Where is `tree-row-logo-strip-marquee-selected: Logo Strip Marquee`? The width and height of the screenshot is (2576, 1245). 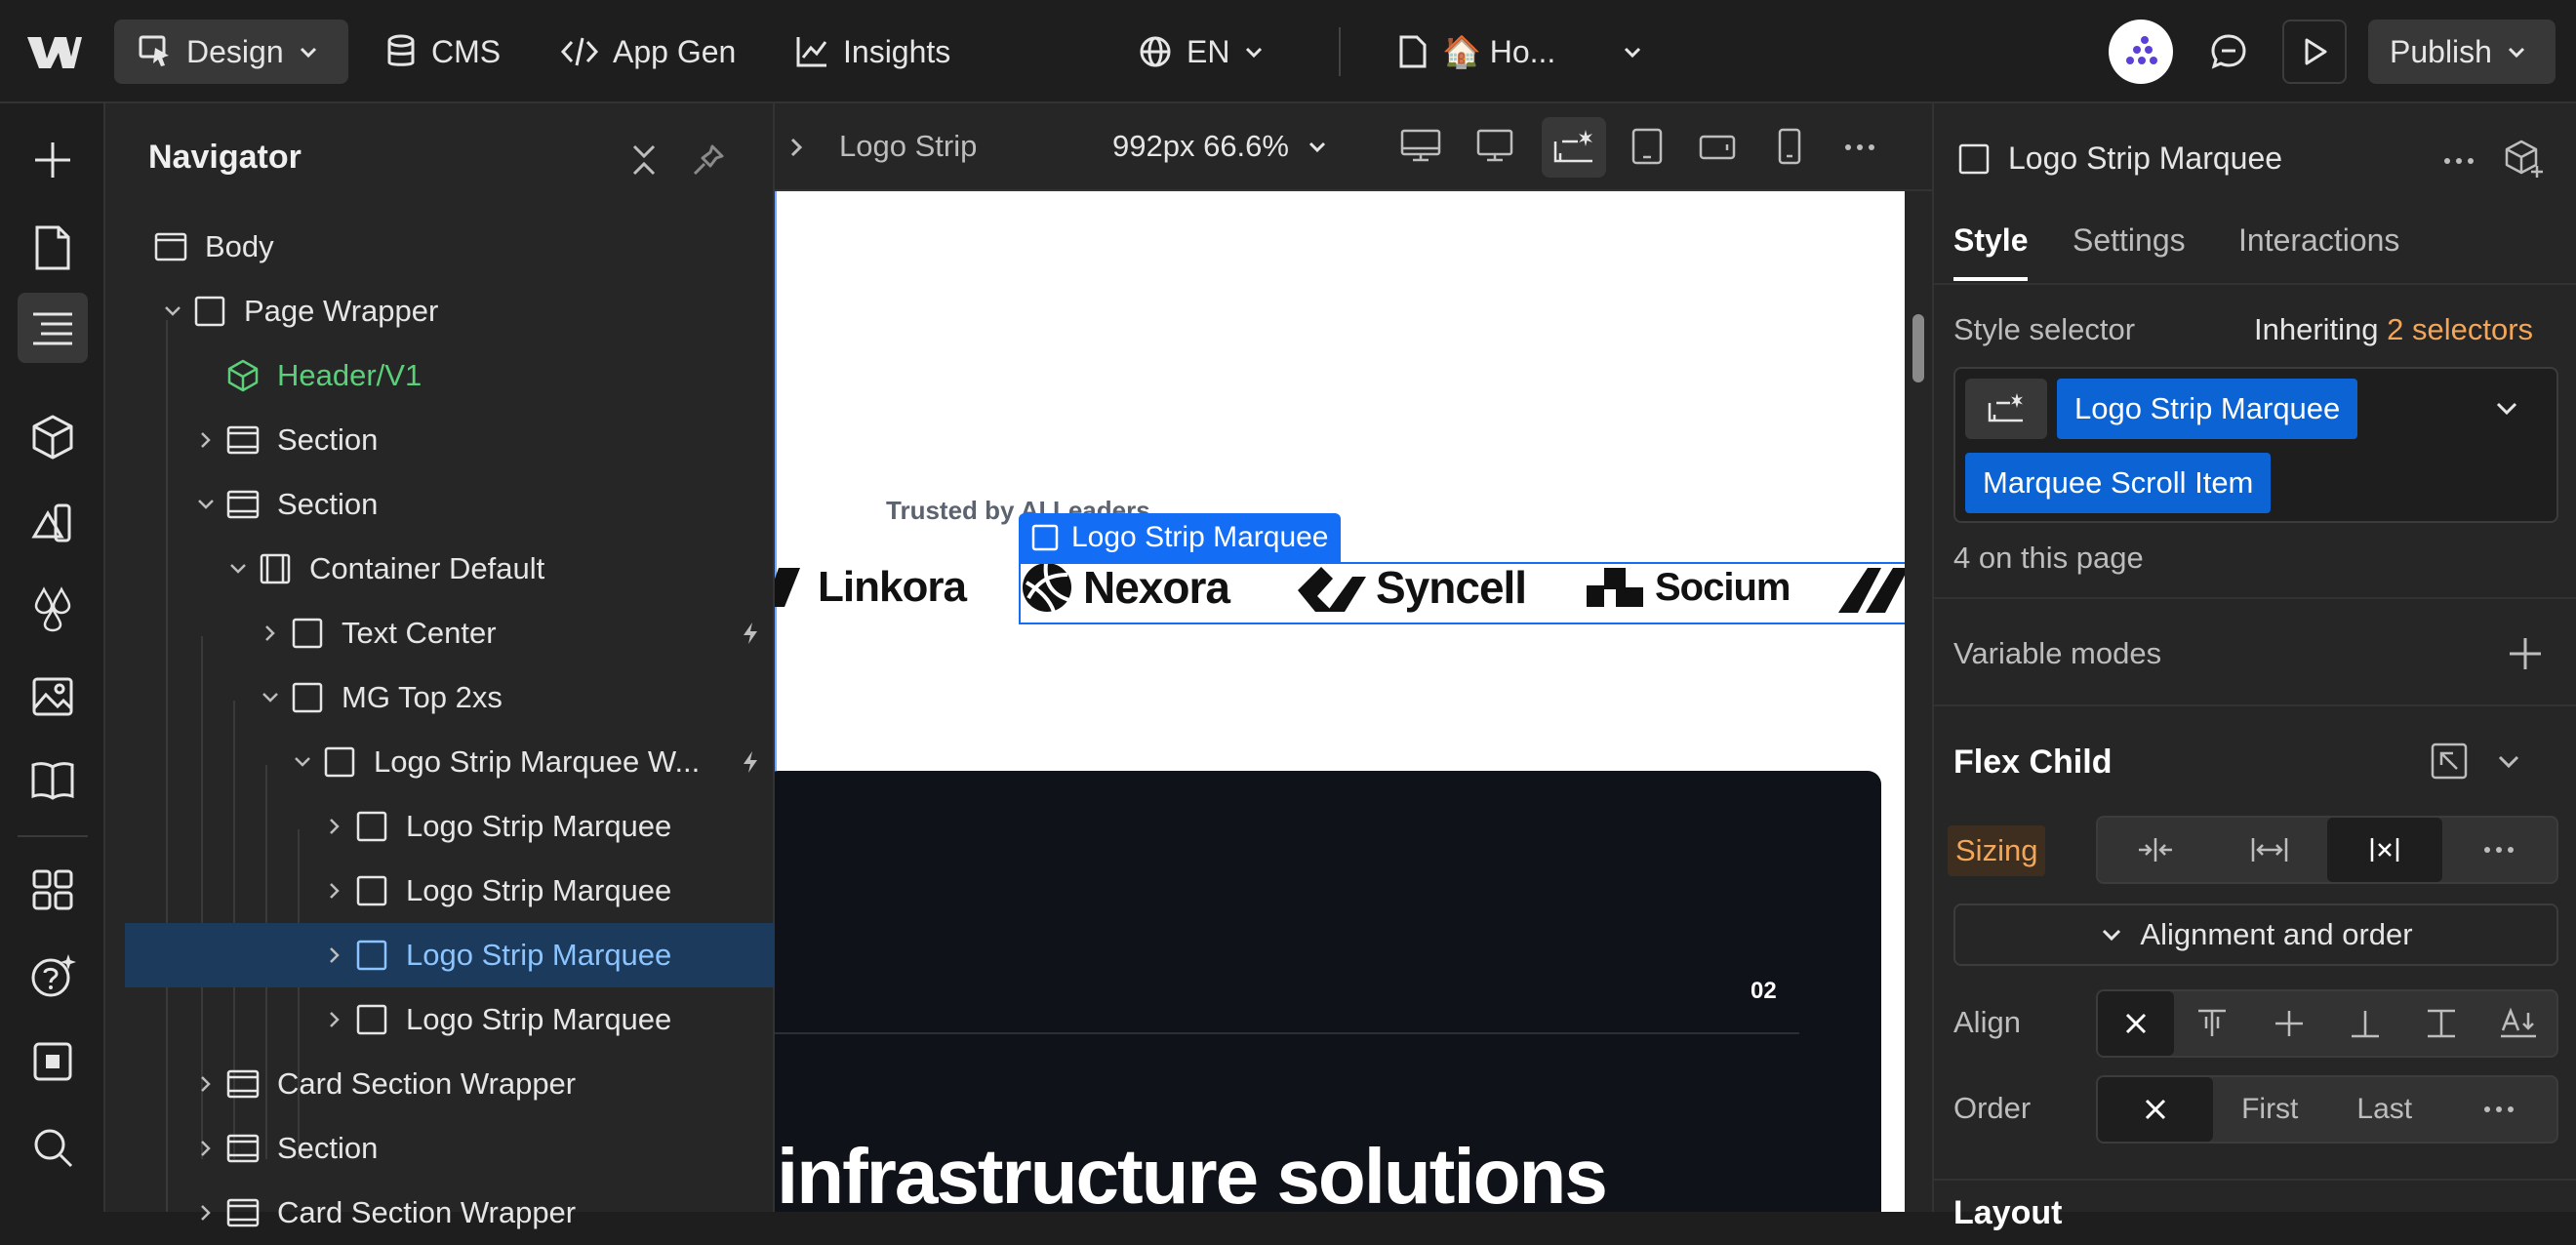 tree-row-logo-strip-marquee-selected: Logo Strip Marquee is located at coordinates (450, 955).